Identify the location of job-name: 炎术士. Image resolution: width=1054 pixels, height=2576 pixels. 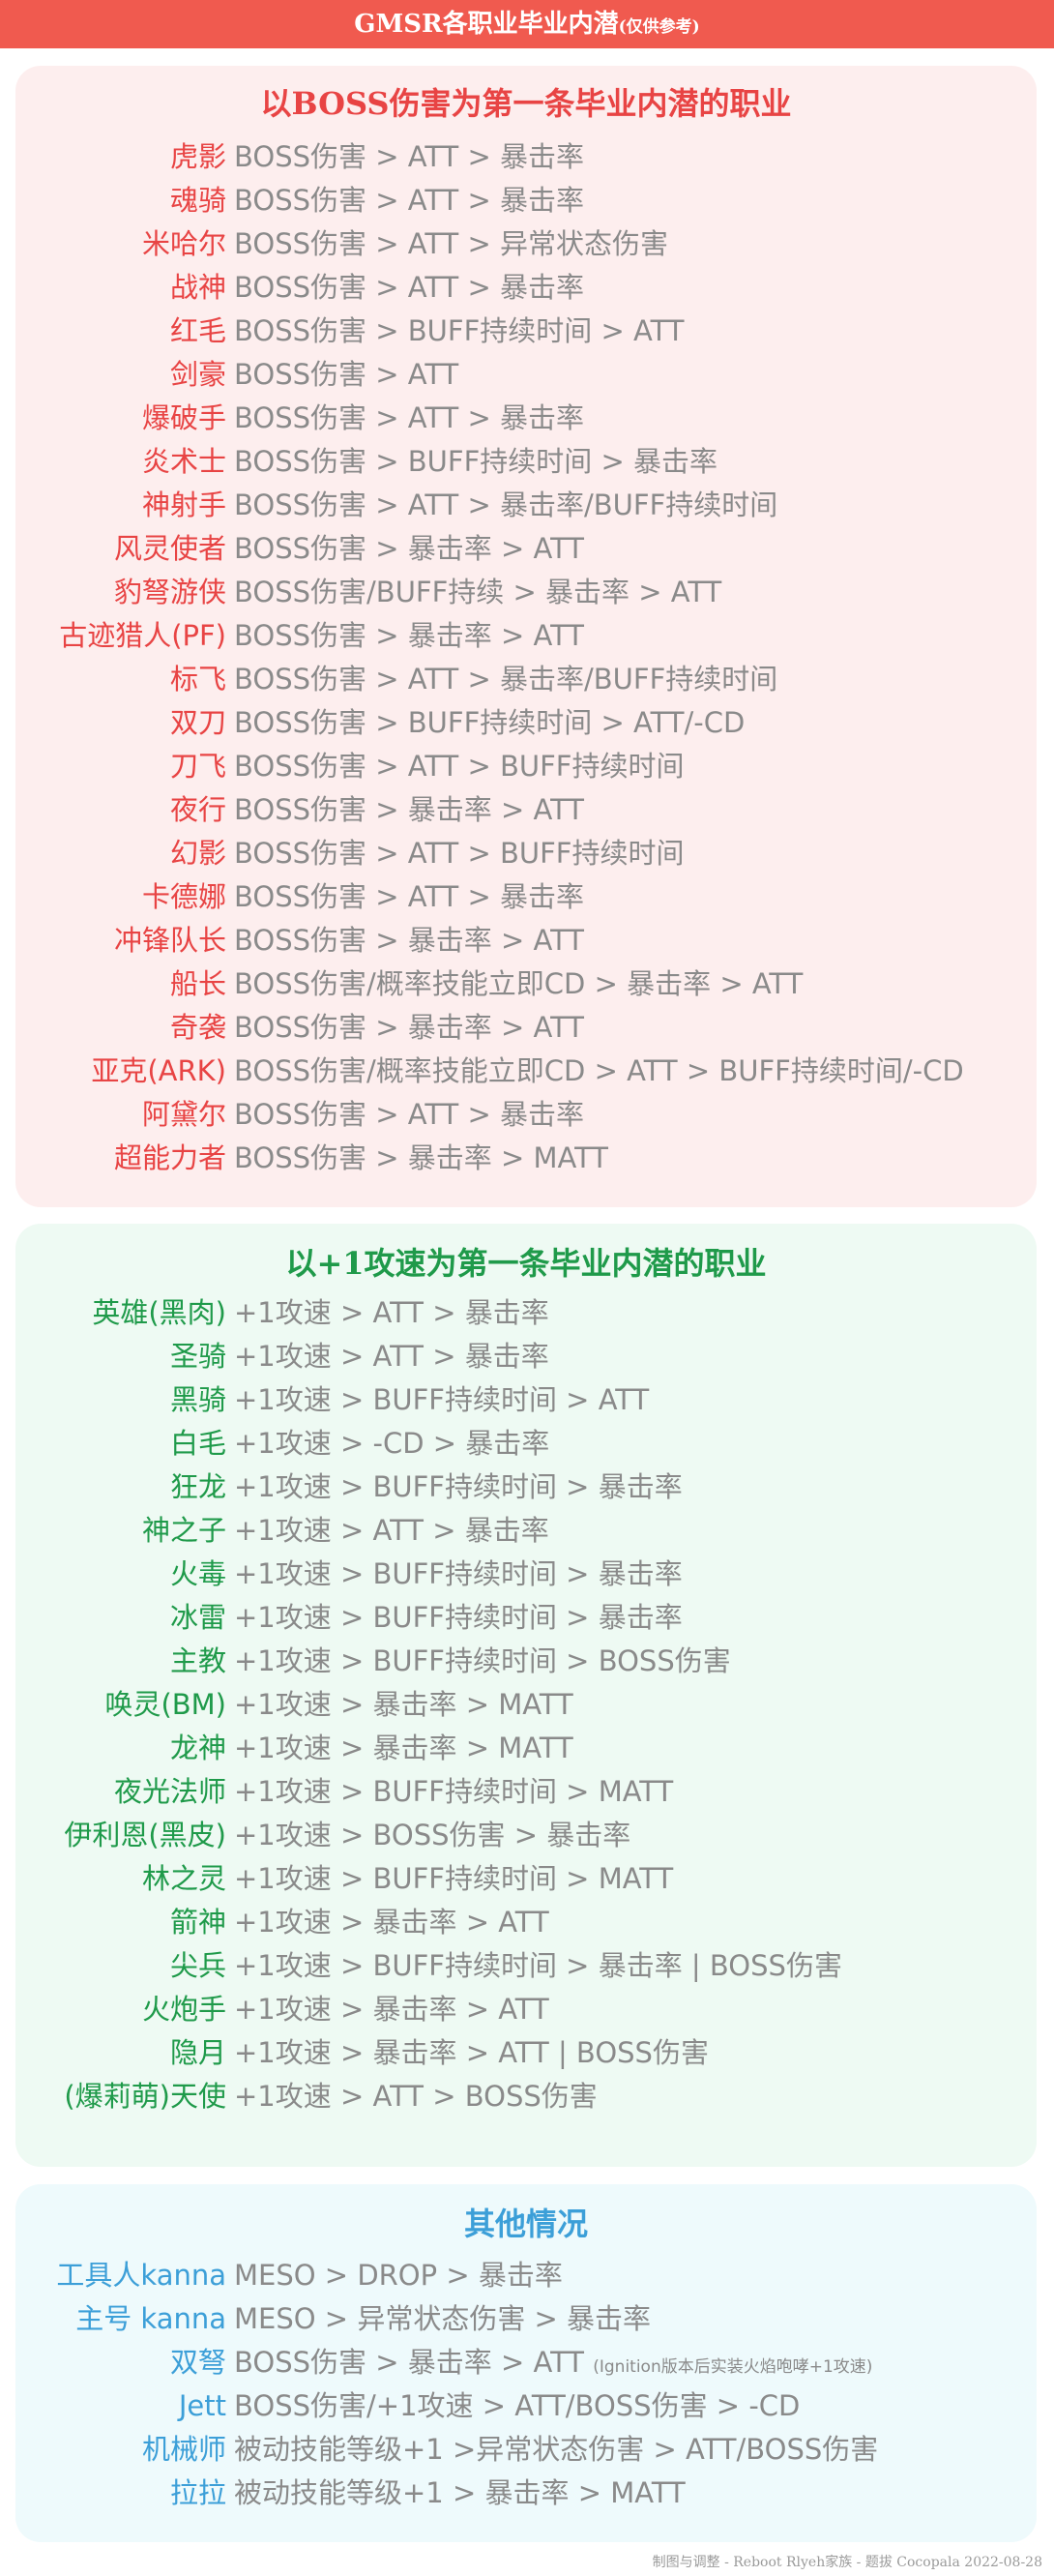
(183, 461).